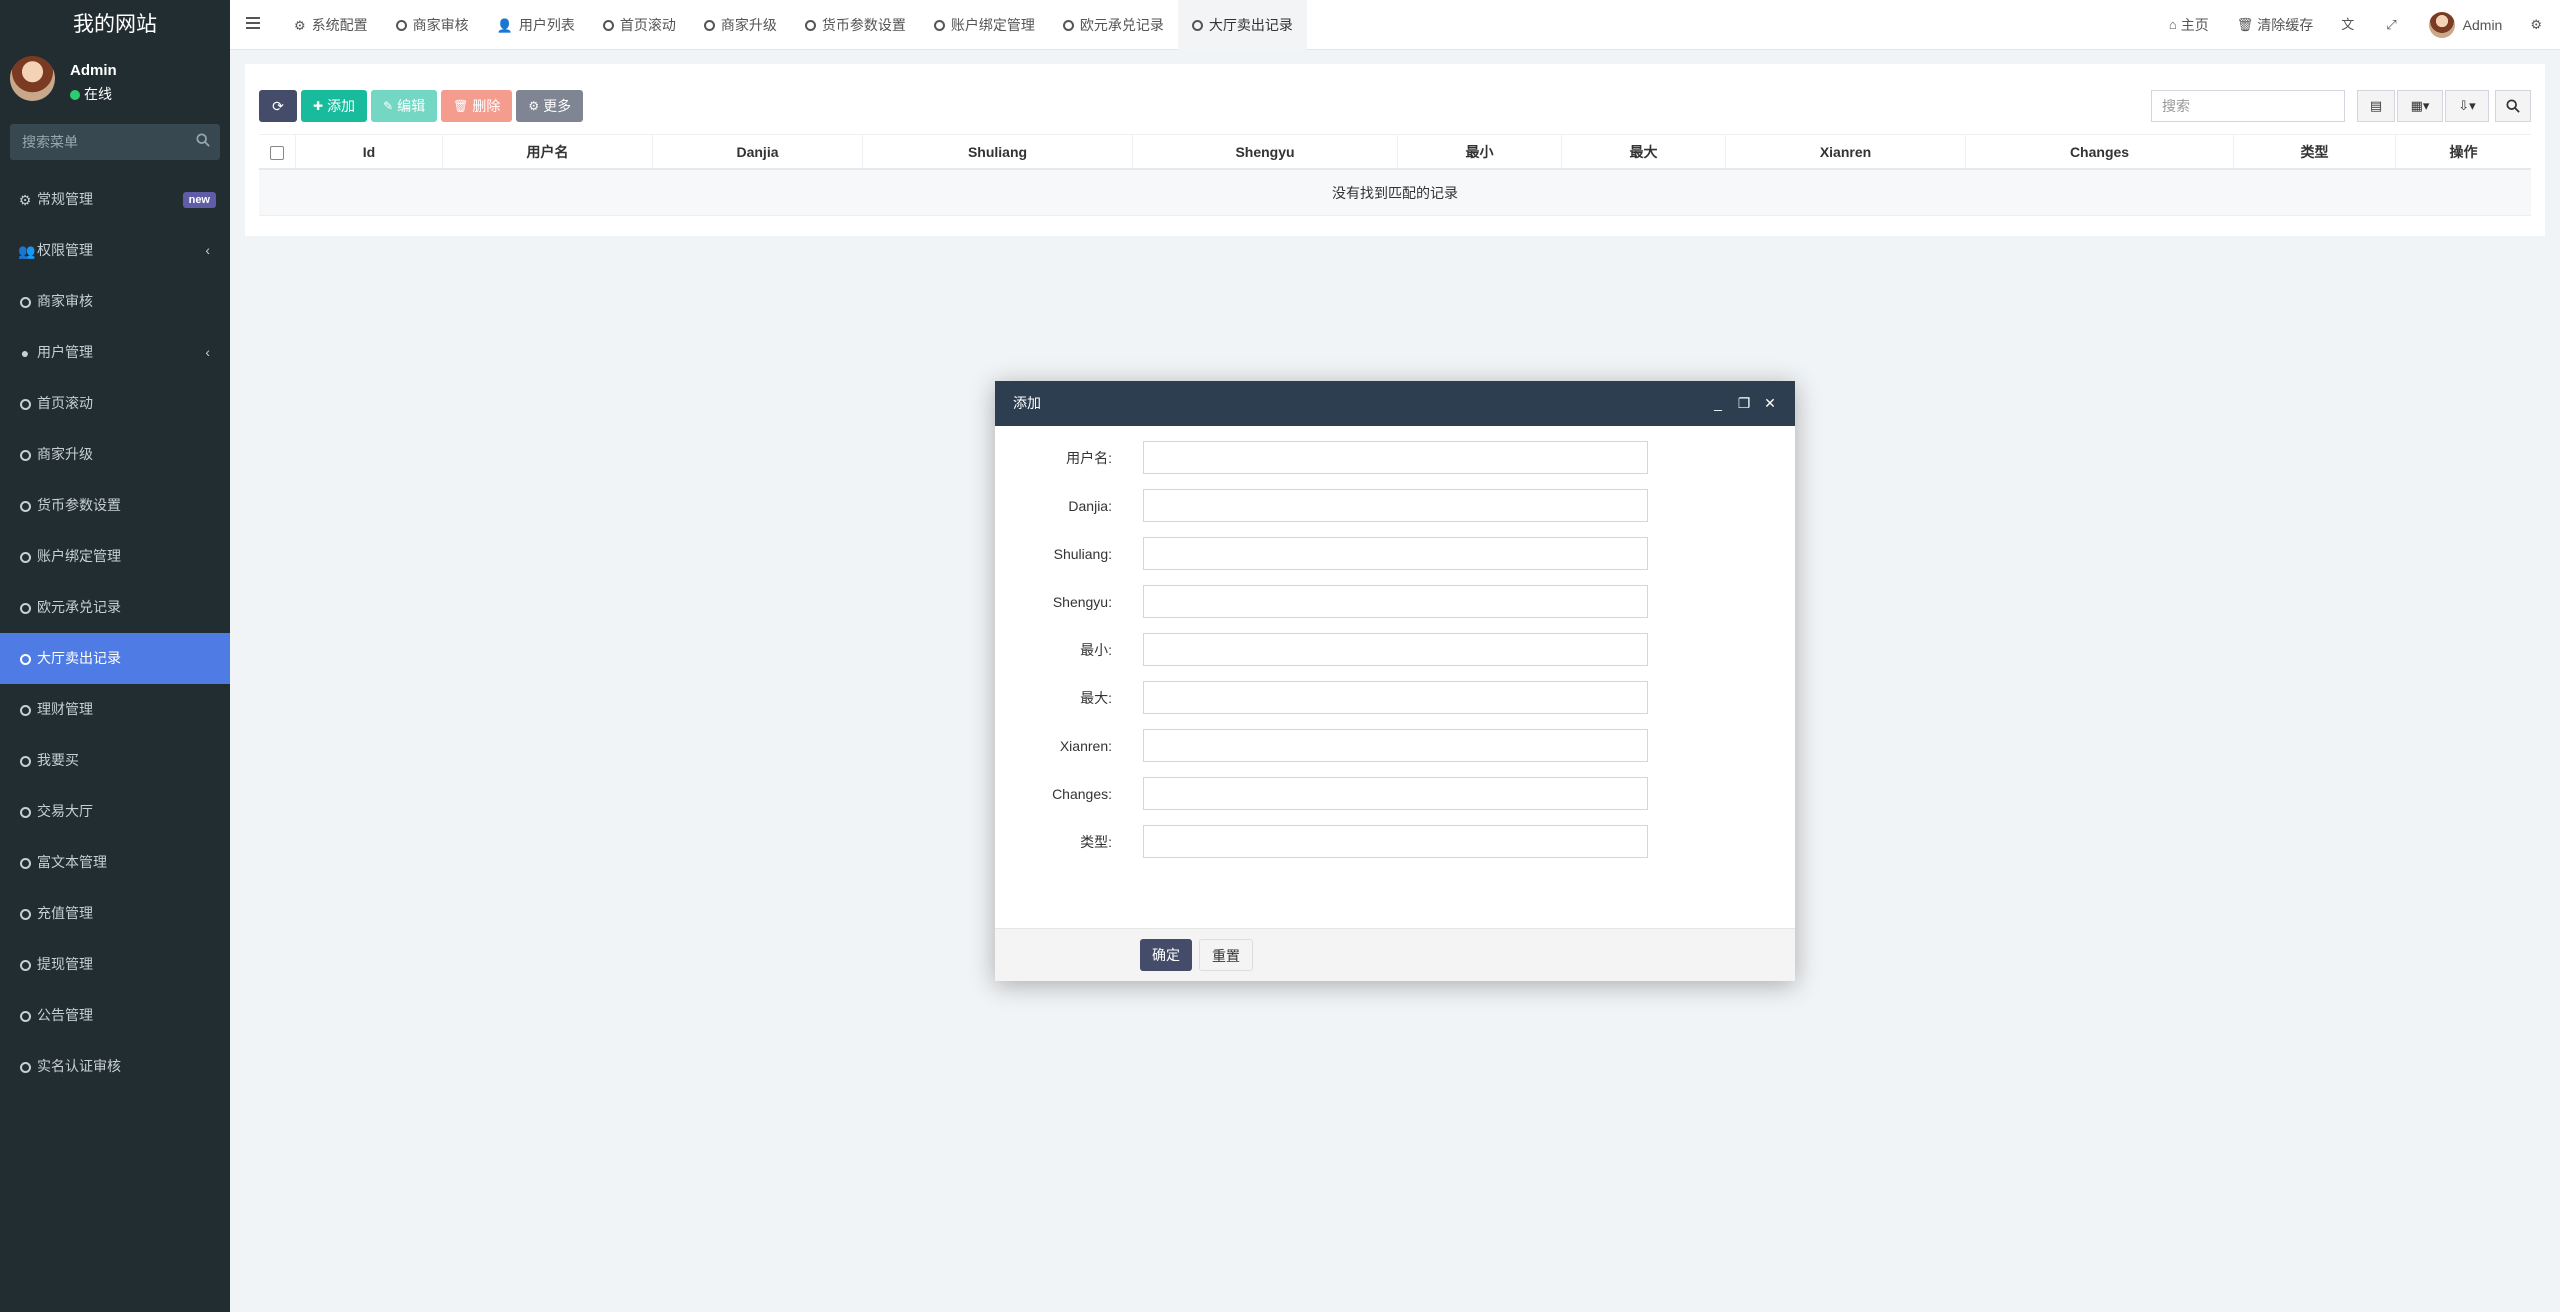  I want to click on export-button: ⇩▾, so click(2467, 106).